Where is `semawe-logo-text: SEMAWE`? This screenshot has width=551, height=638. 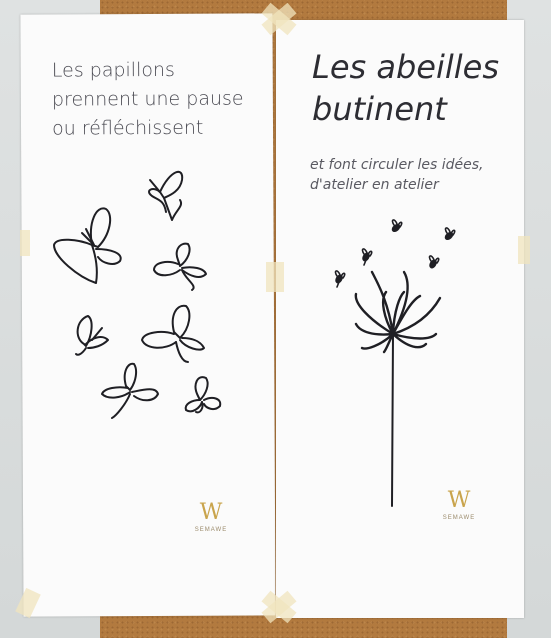 semawe-logo-text: SEMAWE is located at coordinates (459, 518).